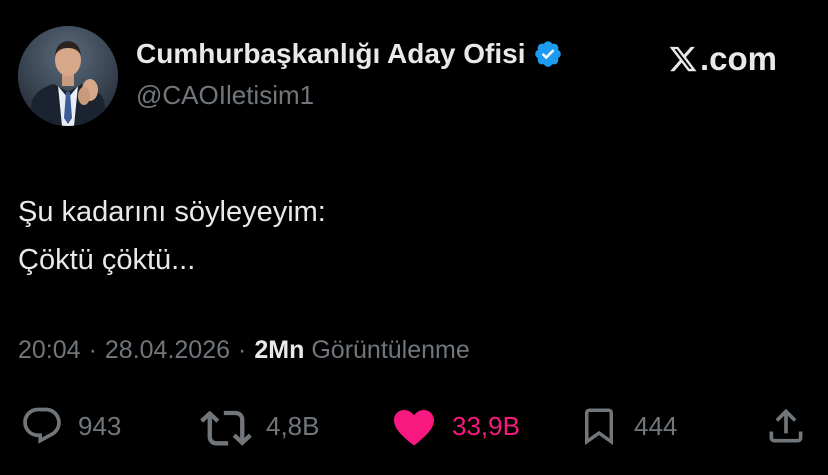 This screenshot has height=475, width=828. I want to click on share-button, so click(786, 426).